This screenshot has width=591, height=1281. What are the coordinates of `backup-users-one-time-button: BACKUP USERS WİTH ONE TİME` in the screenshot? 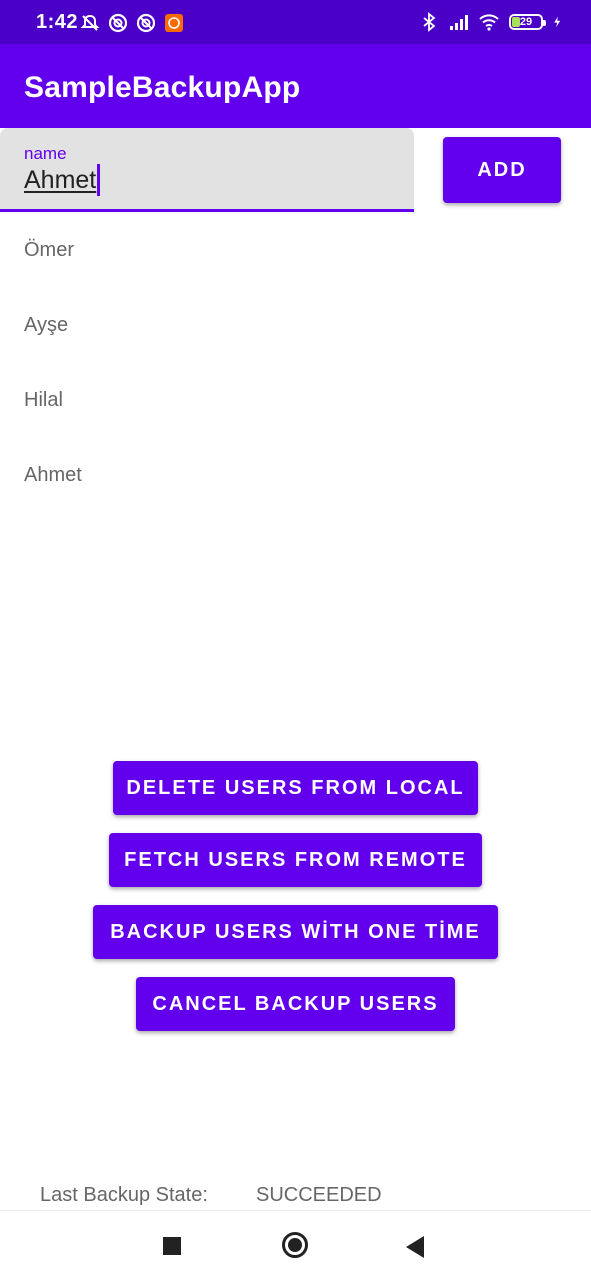 It's located at (295, 932).